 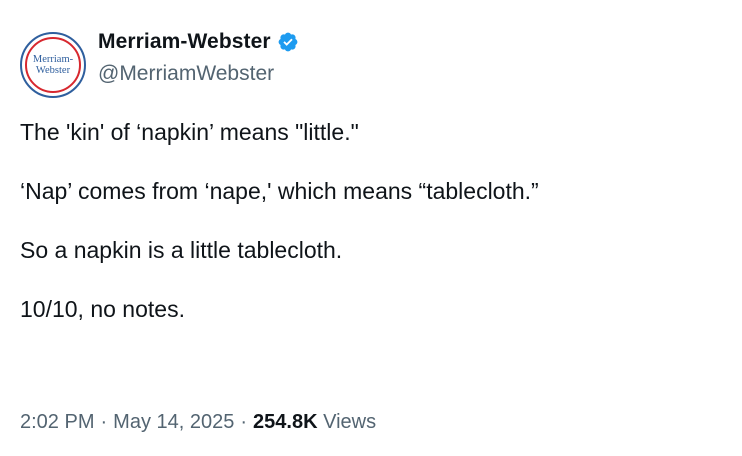 I want to click on author-display-name: Merriam-Webster, so click(x=184, y=42).